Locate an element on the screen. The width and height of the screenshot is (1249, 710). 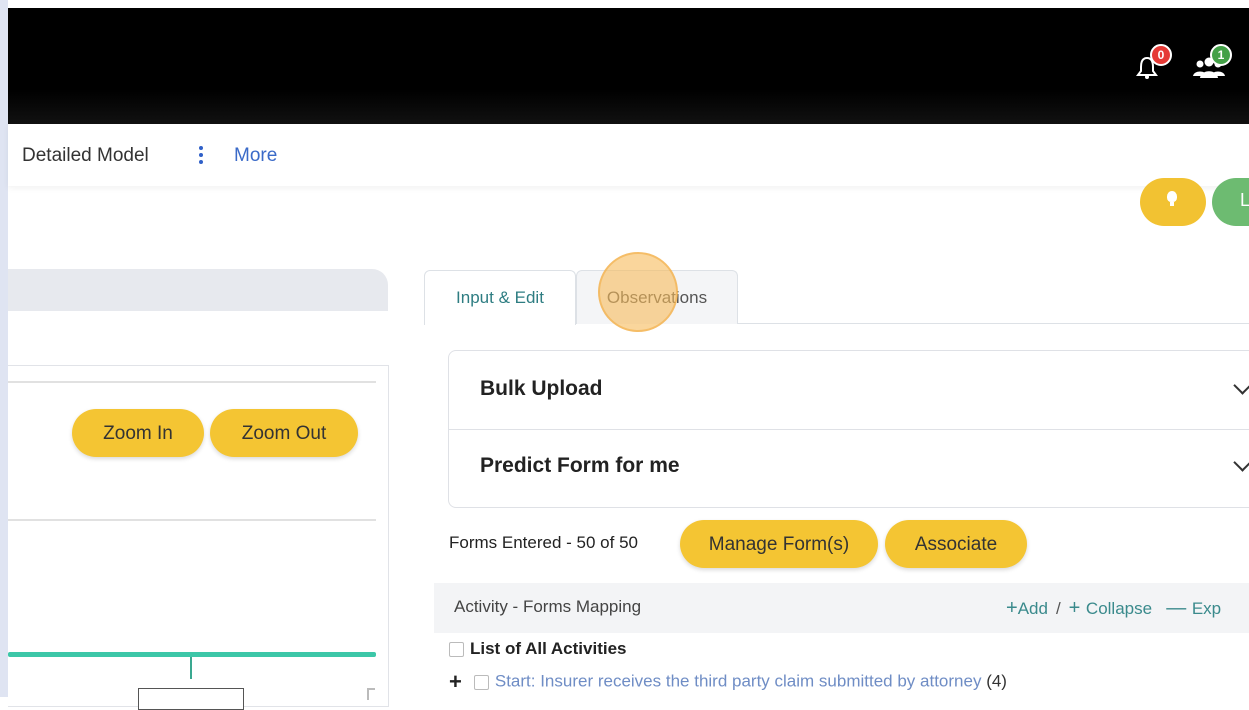
accordion-predict-form: Predict Form for me is located at coordinates (849, 468).